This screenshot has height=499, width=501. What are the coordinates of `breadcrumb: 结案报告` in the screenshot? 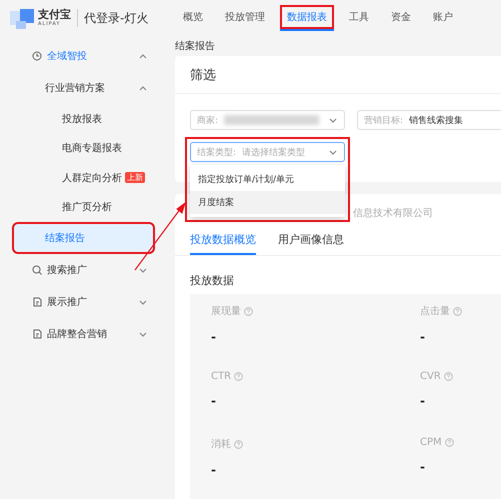 It's located at (195, 47).